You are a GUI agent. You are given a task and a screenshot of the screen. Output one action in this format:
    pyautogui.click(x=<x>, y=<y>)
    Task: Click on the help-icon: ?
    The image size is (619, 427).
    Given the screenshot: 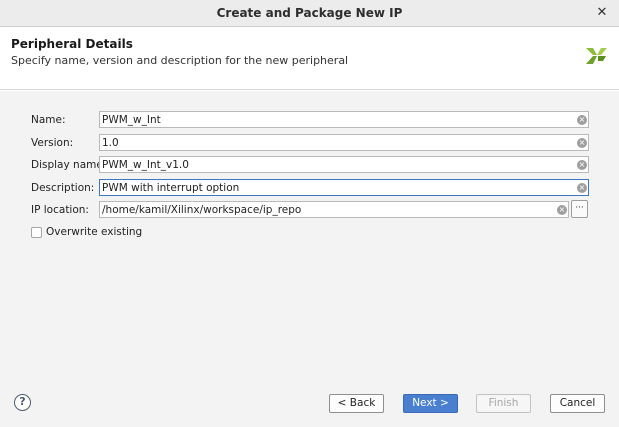 What is the action you would take?
    pyautogui.click(x=22, y=402)
    